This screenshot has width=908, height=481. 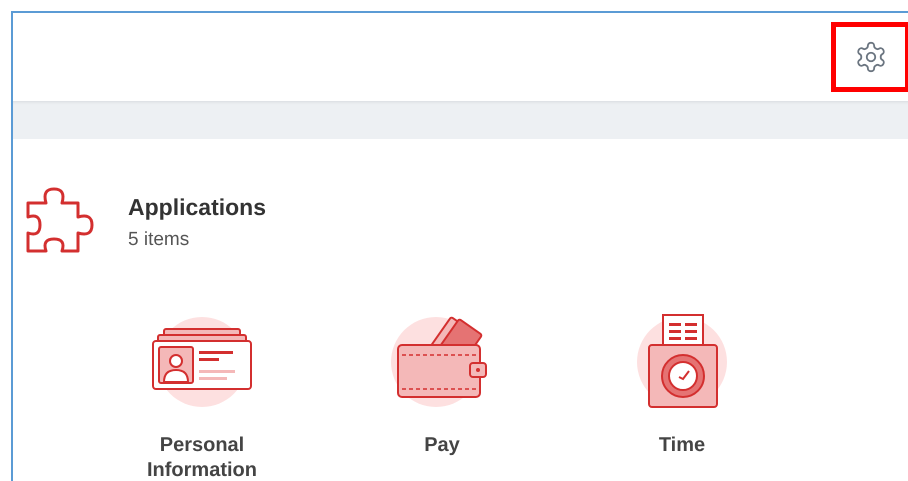 I want to click on app-label: Pay, so click(x=442, y=445).